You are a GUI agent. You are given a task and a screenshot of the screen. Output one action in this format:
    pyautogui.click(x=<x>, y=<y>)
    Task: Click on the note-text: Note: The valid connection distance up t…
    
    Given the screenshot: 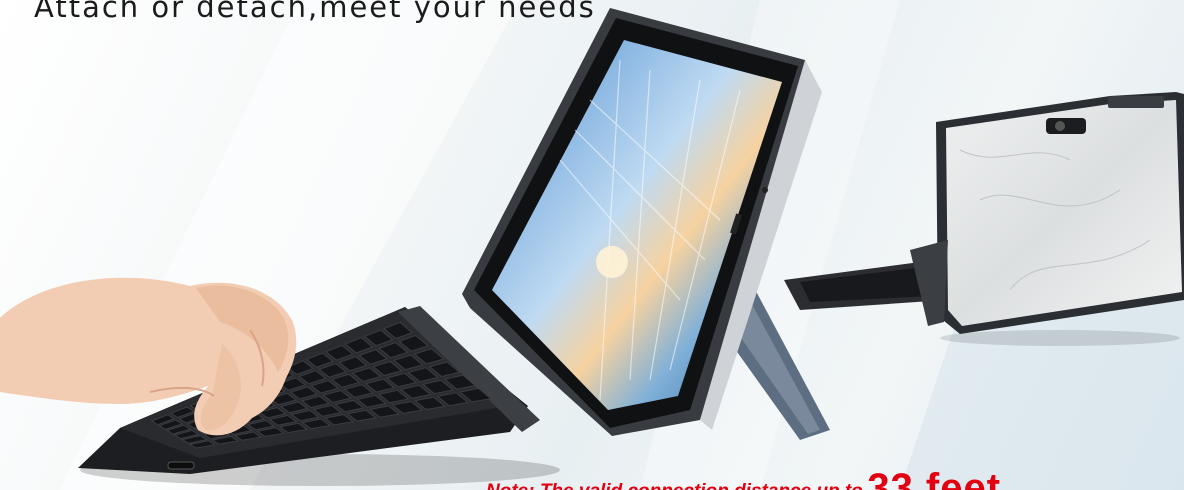 What is the action you would take?
    pyautogui.click(x=674, y=485)
    